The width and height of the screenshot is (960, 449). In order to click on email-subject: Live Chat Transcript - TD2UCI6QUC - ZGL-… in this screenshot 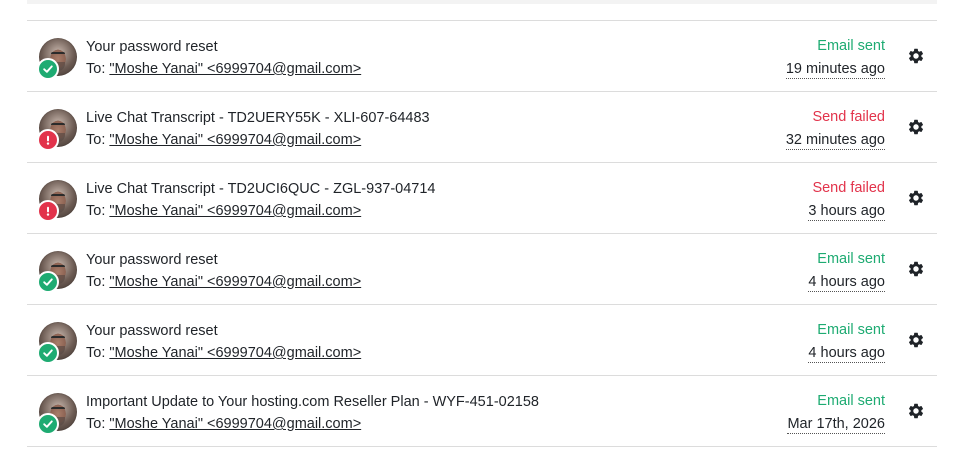, I will do `click(261, 189)`.